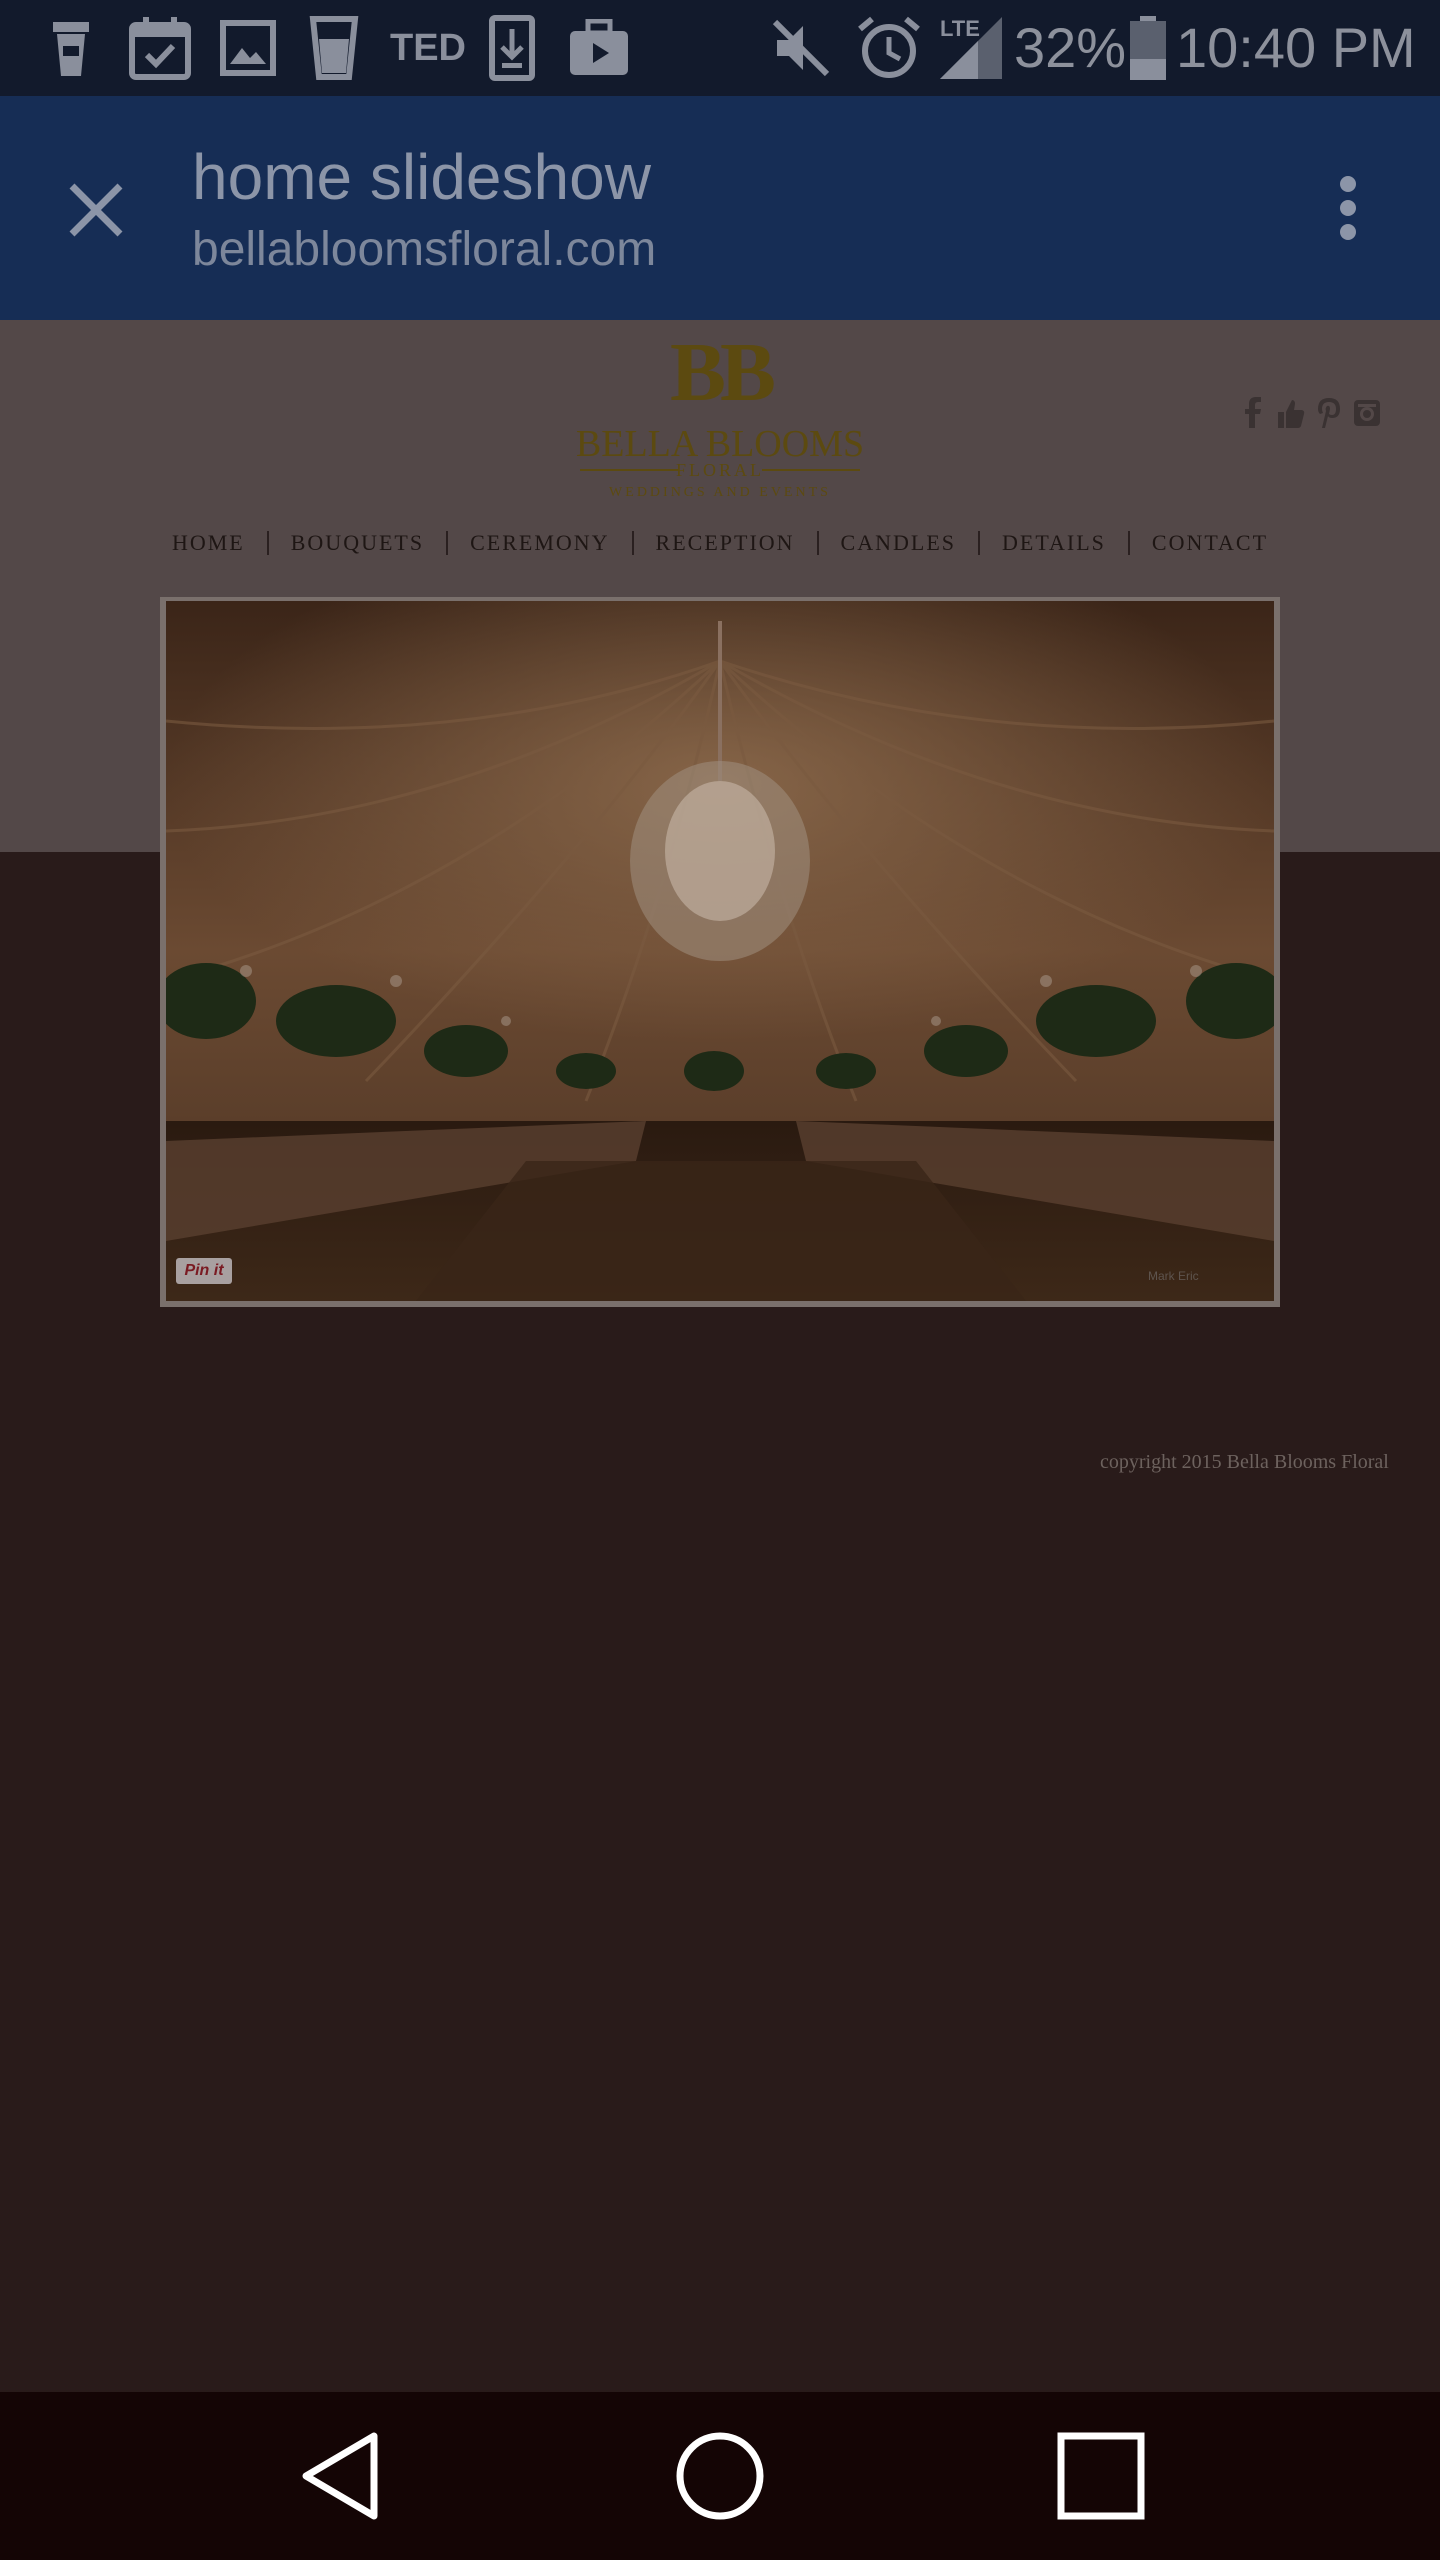 The height and width of the screenshot is (2560, 1440). Describe the element at coordinates (539, 543) in the screenshot. I see `nav-ceremony: CEREMONY` at that location.